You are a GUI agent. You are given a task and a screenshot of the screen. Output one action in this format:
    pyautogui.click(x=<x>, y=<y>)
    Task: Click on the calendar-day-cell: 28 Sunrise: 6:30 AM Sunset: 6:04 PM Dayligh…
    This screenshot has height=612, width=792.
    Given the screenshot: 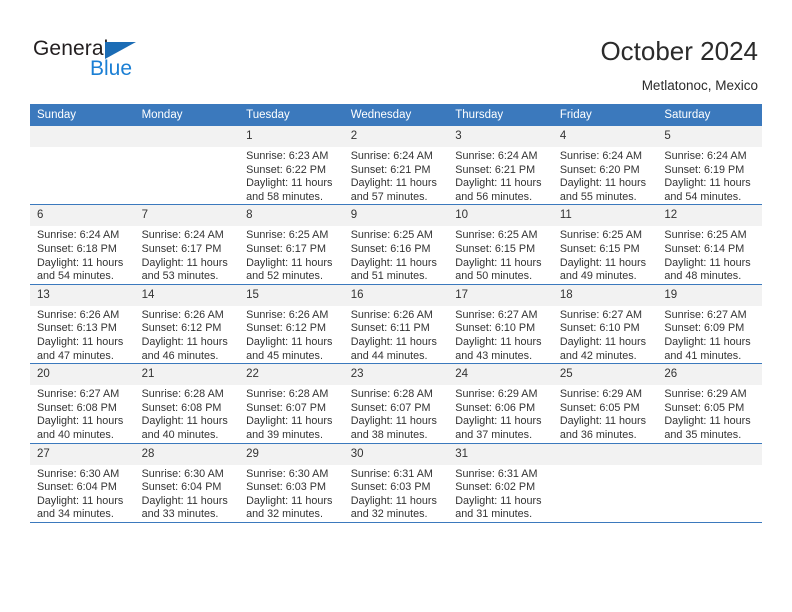 What is the action you would take?
    pyautogui.click(x=187, y=483)
    